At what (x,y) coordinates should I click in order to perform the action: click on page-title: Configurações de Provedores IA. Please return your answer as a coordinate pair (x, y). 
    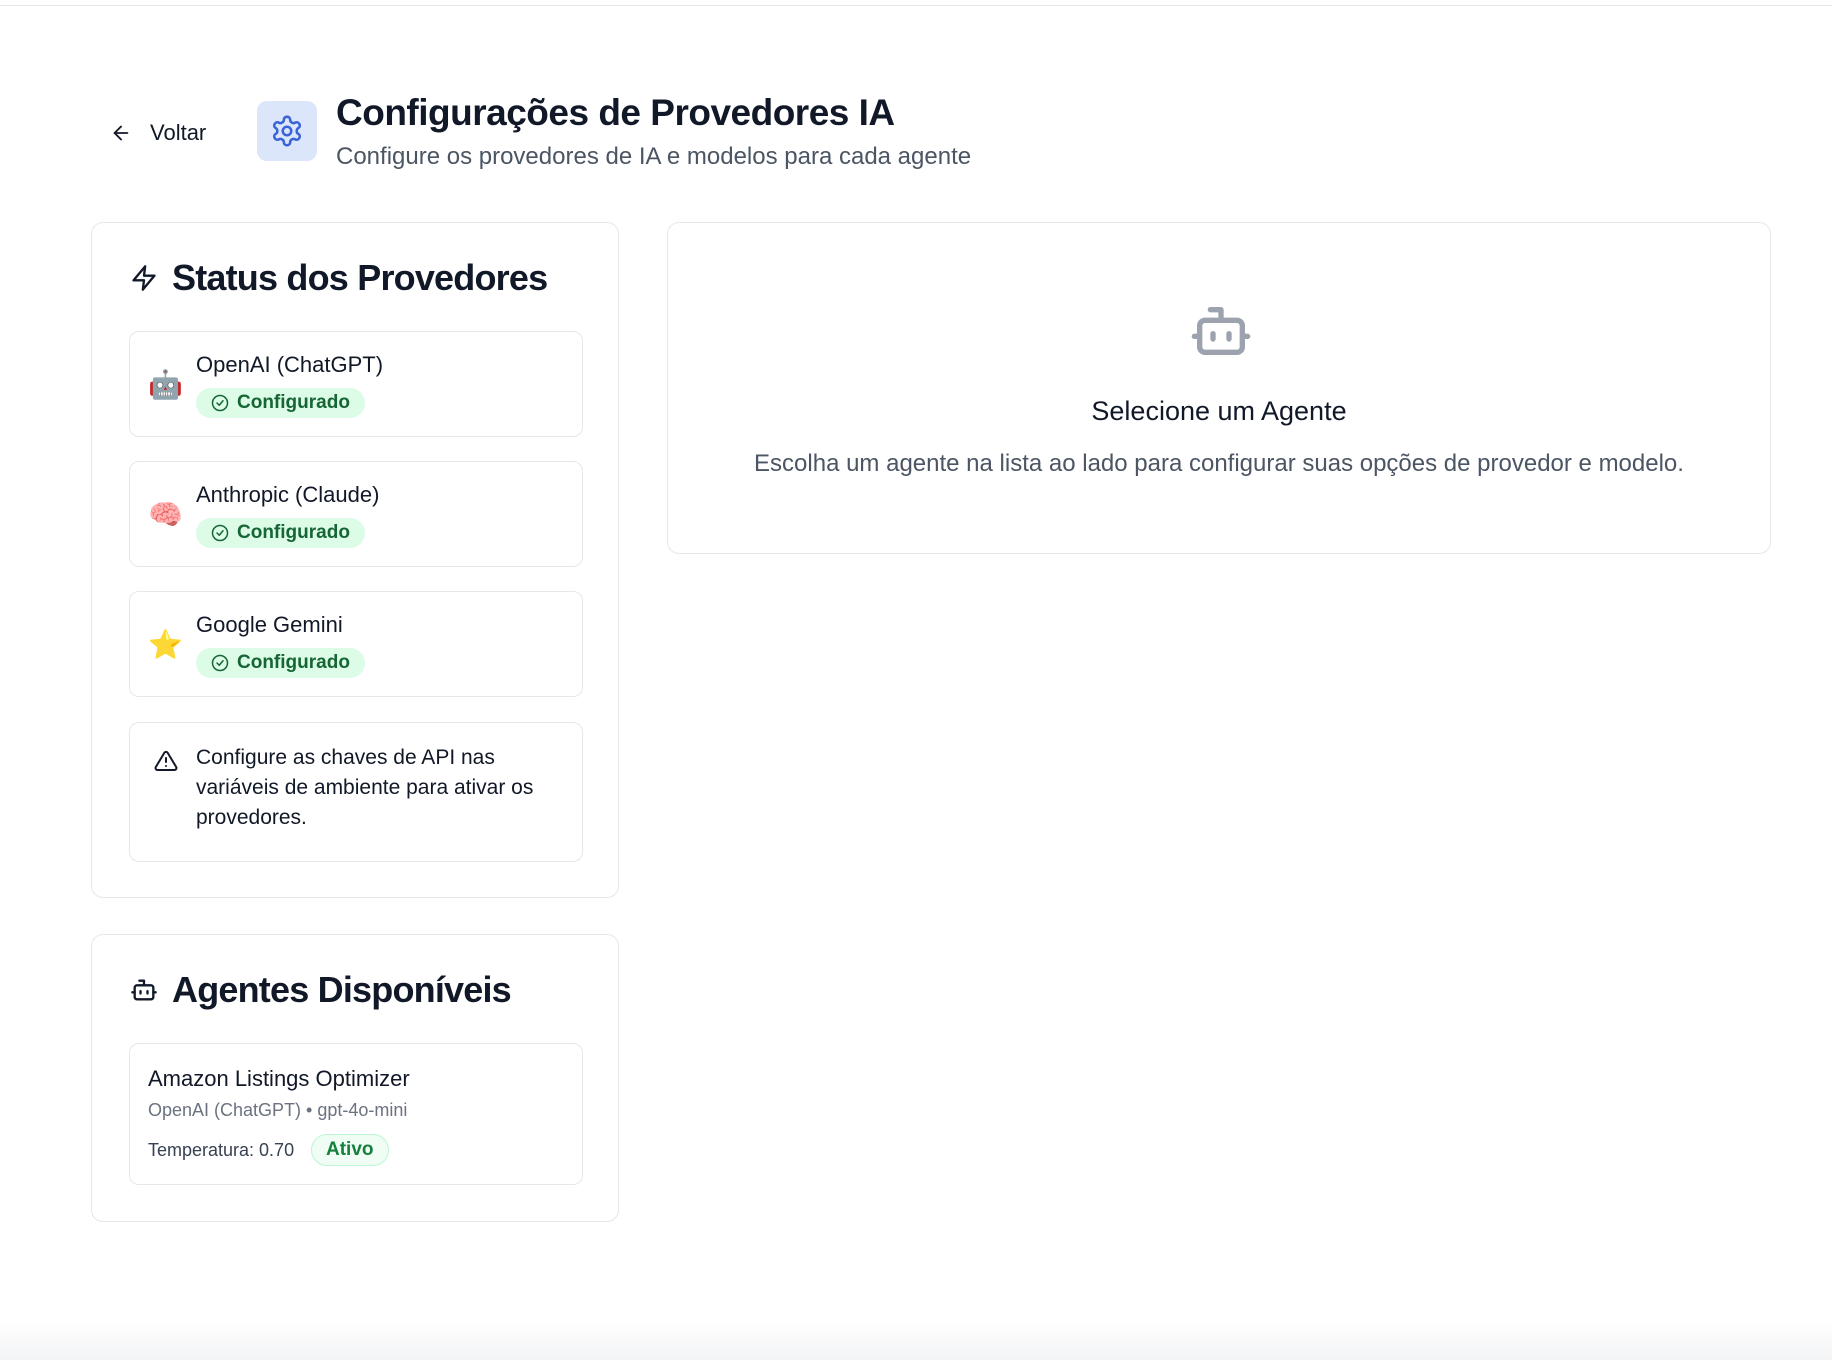
    Looking at the image, I should click on (615, 112).